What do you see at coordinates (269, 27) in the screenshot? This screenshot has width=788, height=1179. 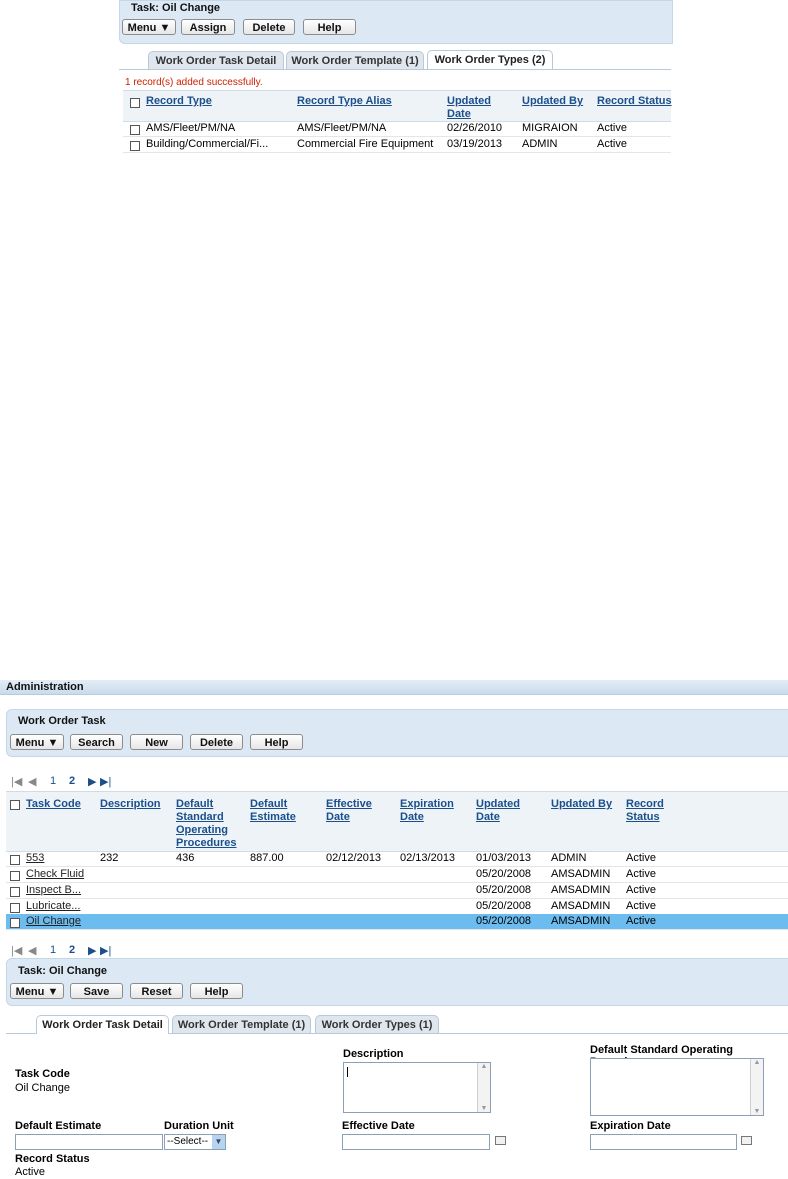 I see `top-delete-button: Delete` at bounding box center [269, 27].